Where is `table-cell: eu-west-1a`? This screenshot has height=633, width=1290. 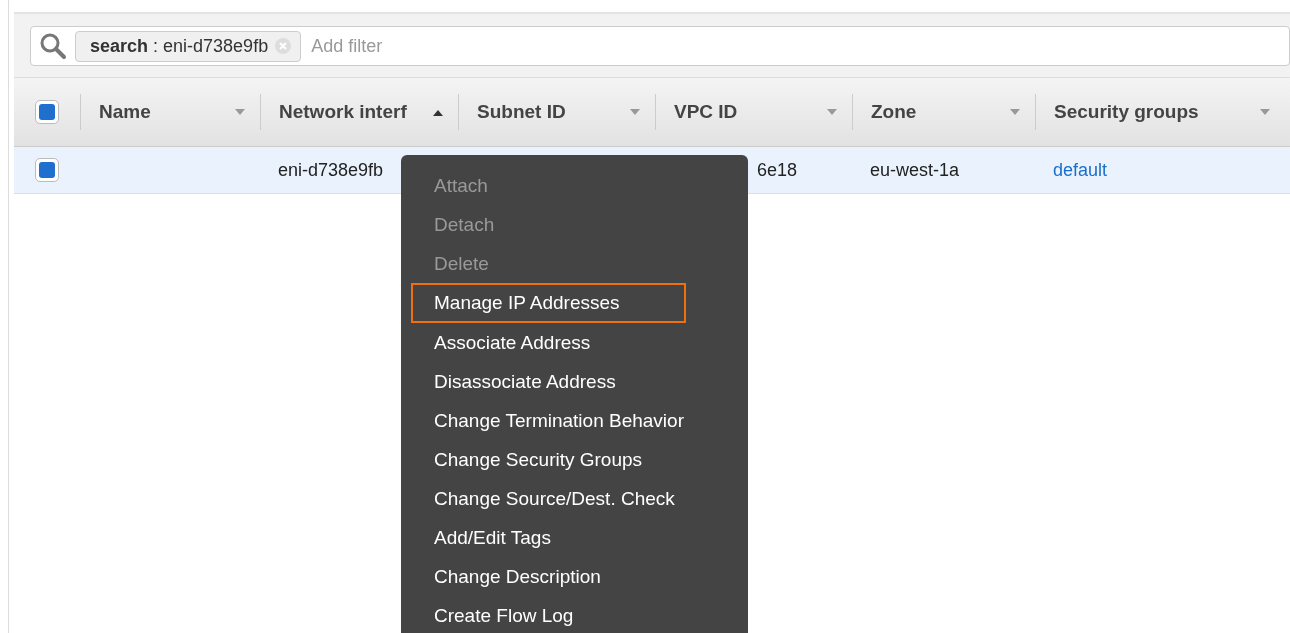 table-cell: eu-west-1a is located at coordinates (915, 169).